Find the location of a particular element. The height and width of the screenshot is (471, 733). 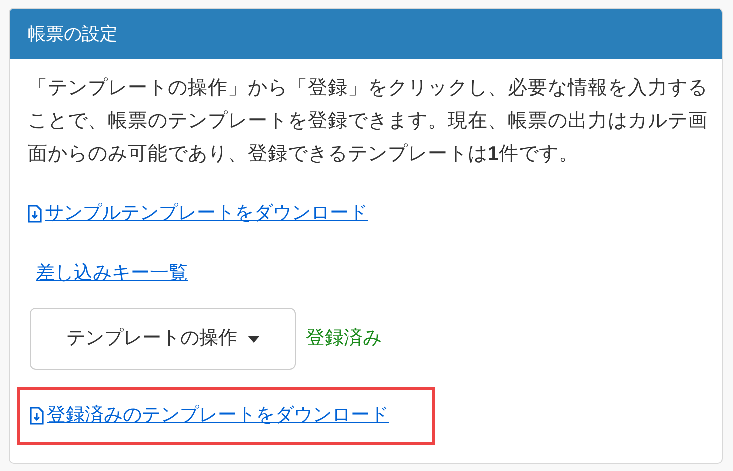

card-title: 帳票の設定 is located at coordinates (73, 34).